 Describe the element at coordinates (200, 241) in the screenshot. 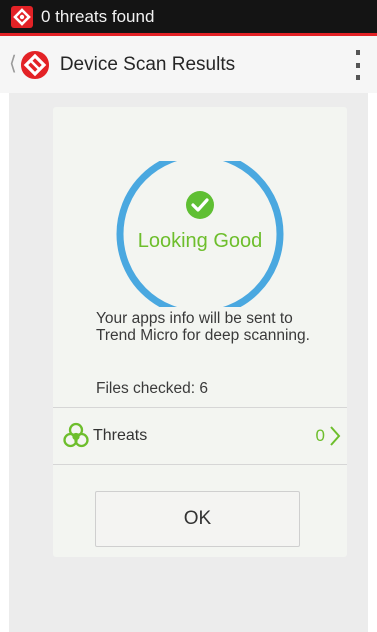

I see `status-label: Looking Good` at that location.